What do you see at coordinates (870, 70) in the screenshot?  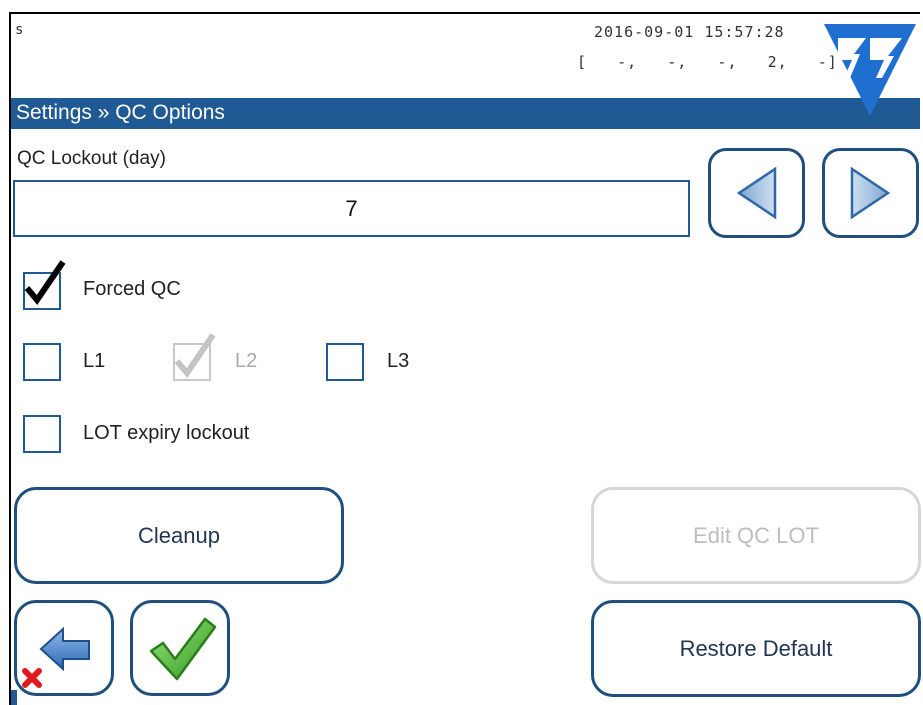 I see `77-logo-icon` at bounding box center [870, 70].